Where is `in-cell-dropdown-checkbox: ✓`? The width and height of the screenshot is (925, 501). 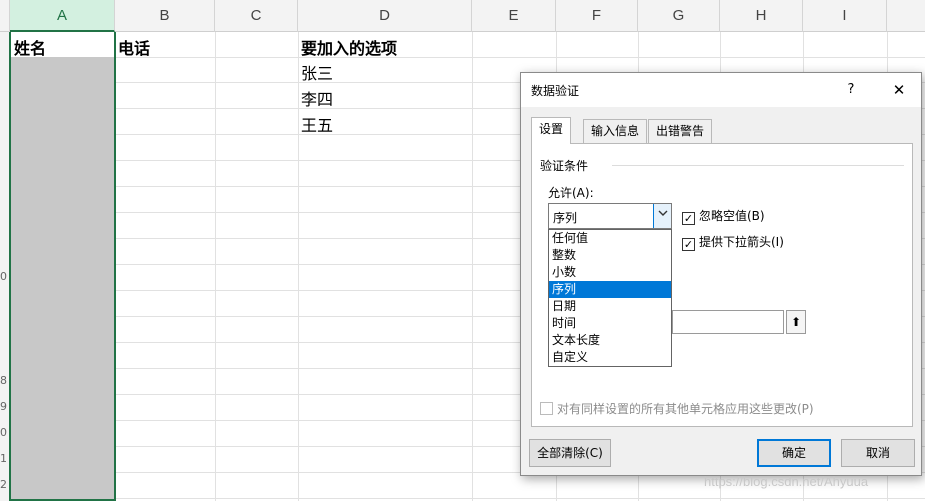 in-cell-dropdown-checkbox: ✓ is located at coordinates (688, 244).